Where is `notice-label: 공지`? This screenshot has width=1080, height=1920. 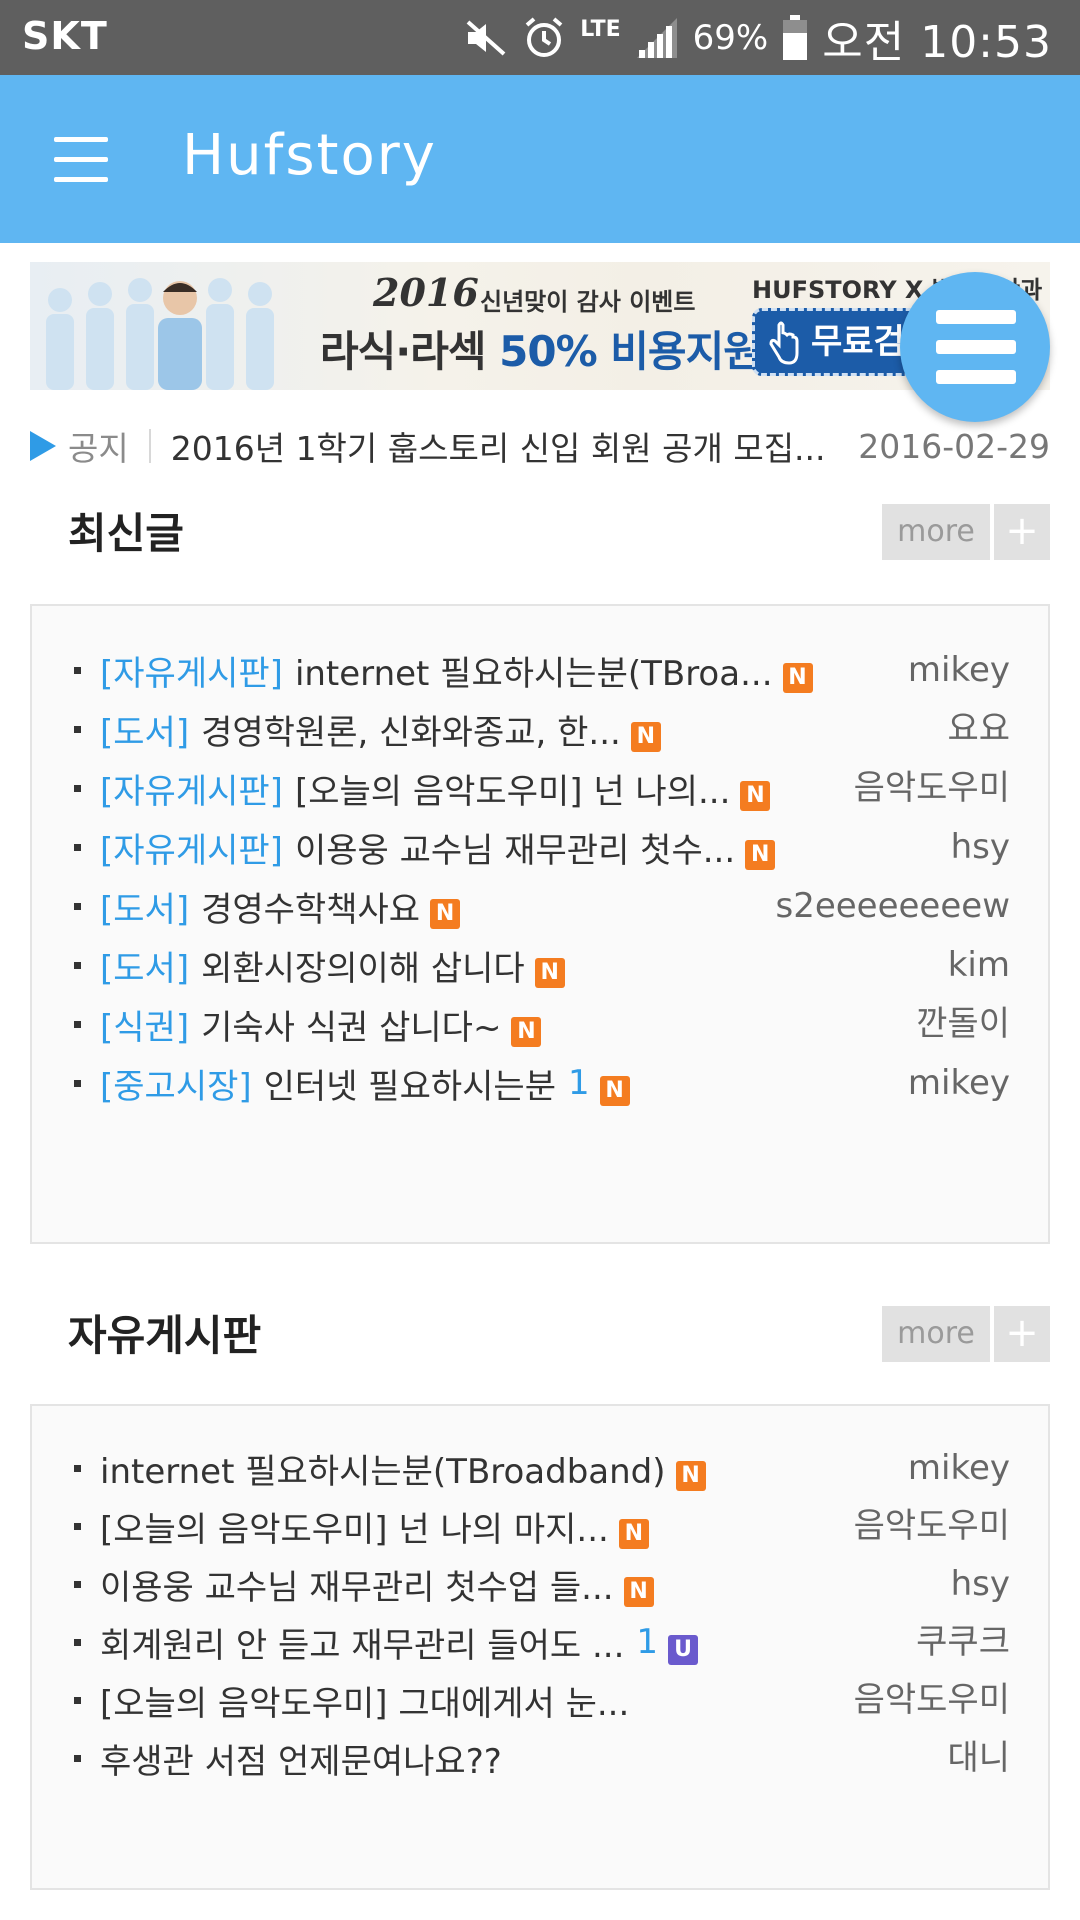 notice-label: 공지 is located at coordinates (98, 448).